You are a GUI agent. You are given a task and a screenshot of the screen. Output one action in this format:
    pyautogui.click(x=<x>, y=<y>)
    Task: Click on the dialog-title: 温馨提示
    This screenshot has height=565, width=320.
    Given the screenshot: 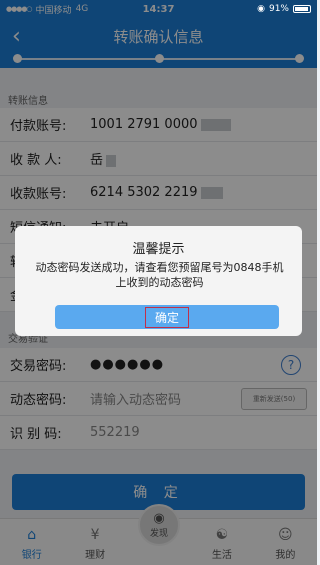 What is the action you would take?
    pyautogui.click(x=158, y=249)
    